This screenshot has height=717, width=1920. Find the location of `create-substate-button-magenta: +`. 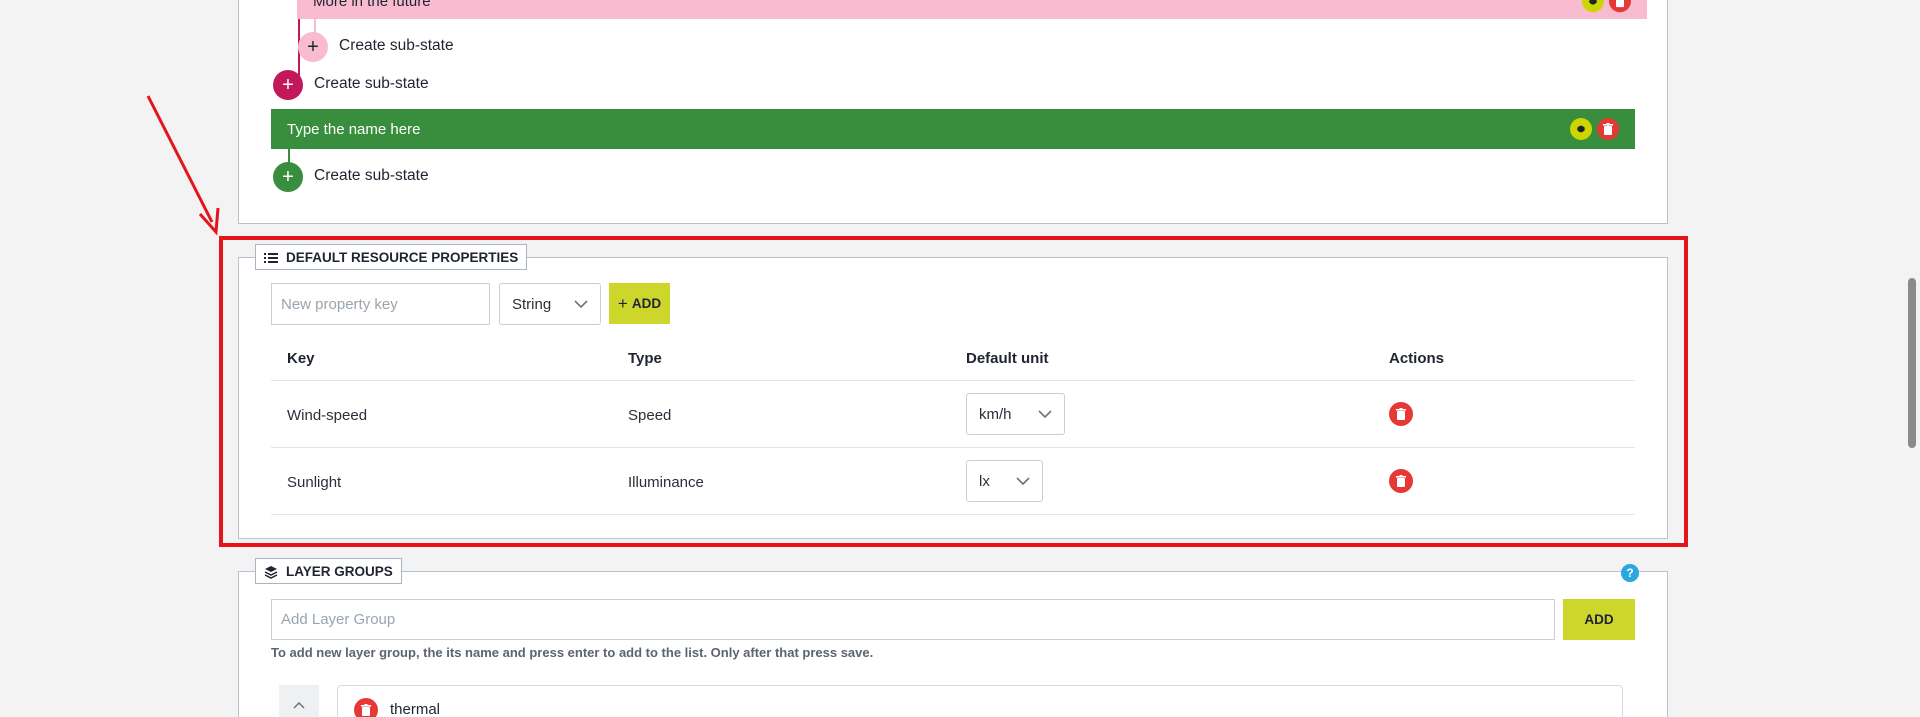

create-substate-button-magenta: + is located at coordinates (288, 85).